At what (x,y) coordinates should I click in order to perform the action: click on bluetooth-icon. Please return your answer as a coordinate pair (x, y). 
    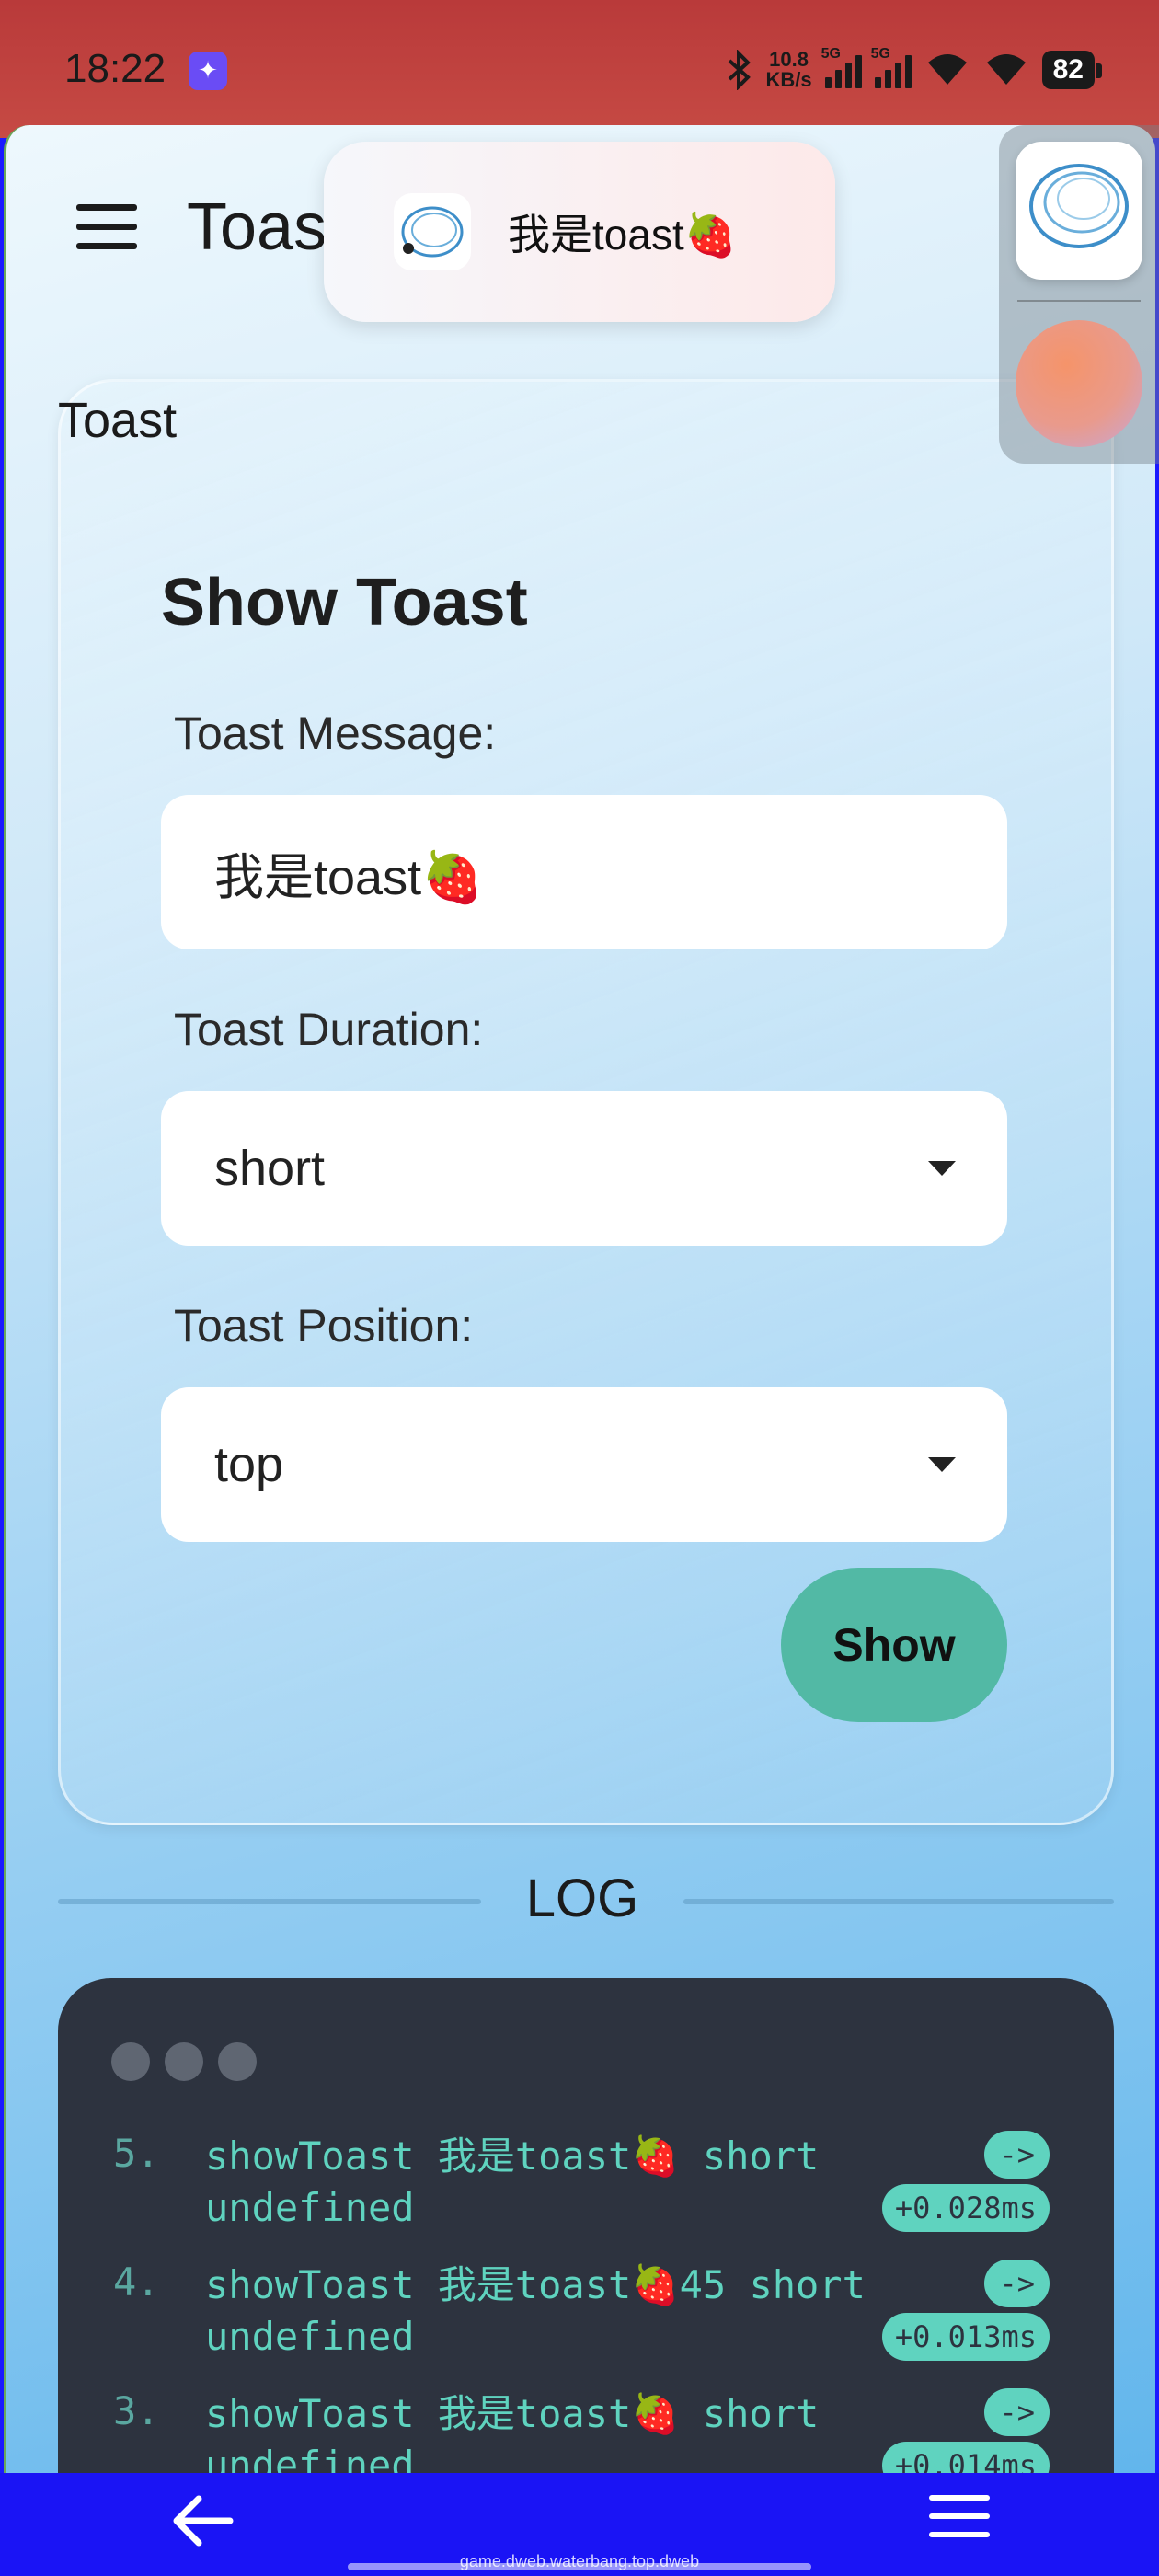
    Looking at the image, I should click on (739, 70).